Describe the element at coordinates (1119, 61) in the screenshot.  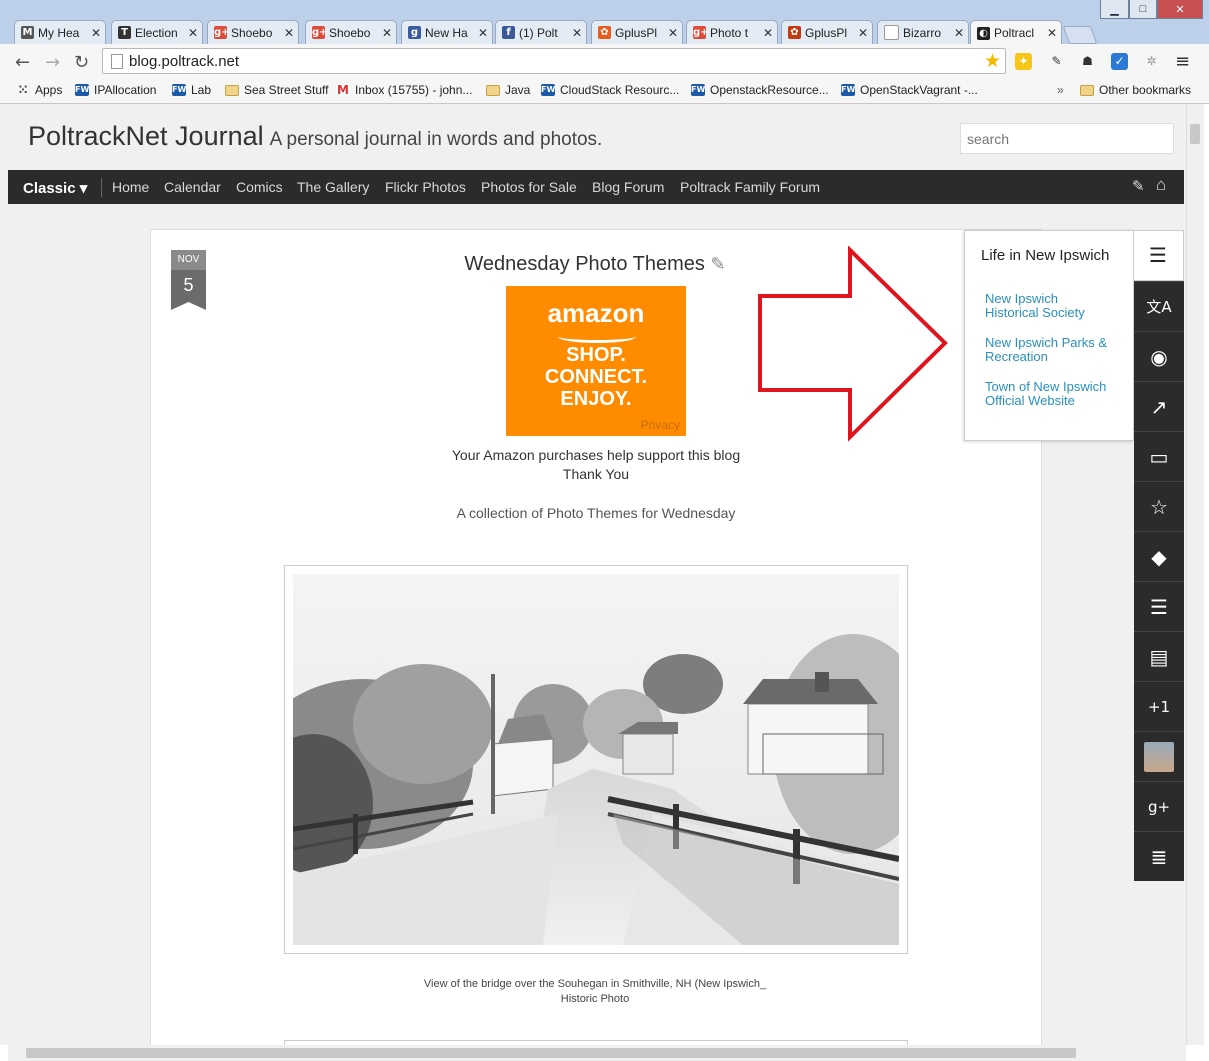
I see `checkmark-icon: ✓` at that location.